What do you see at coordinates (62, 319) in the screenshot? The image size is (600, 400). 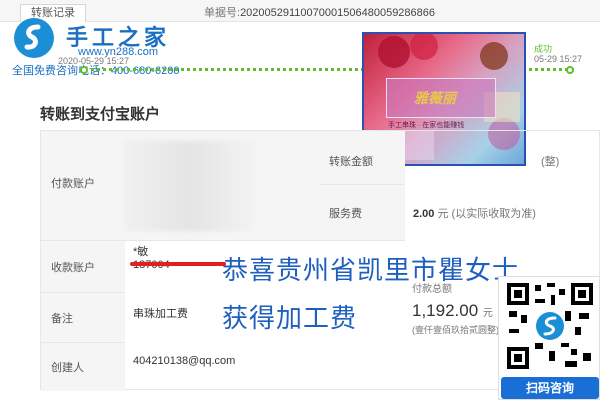 I see `memo-label: 备注` at bounding box center [62, 319].